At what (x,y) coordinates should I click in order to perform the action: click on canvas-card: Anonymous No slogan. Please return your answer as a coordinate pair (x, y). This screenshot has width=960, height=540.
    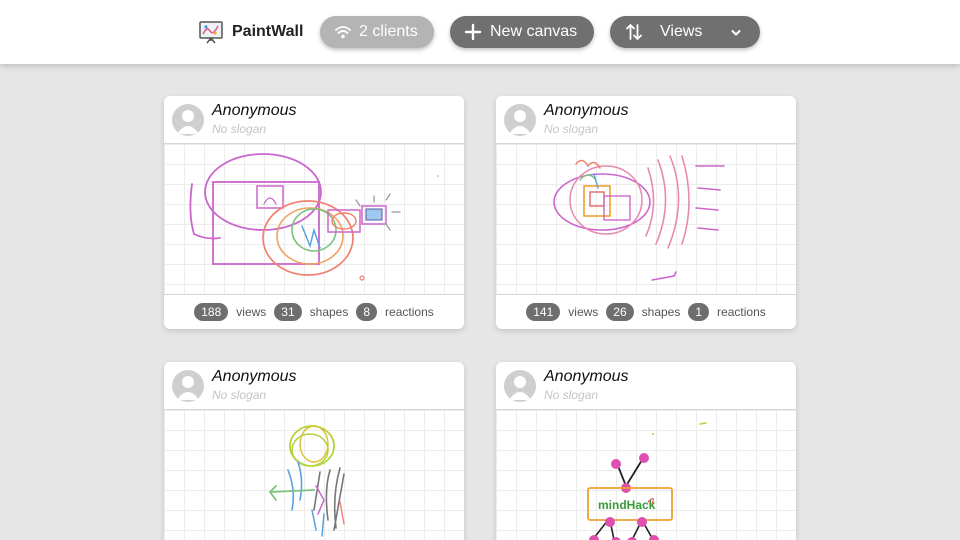
    Looking at the image, I should click on (314, 451).